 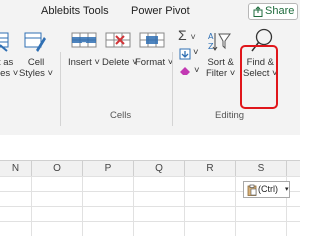 I want to click on fill-icon, so click(x=185, y=54).